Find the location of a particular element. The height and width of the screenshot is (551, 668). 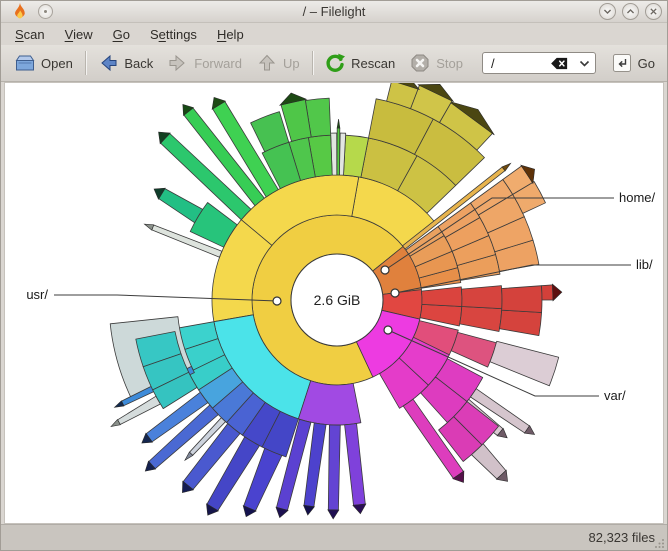

menu-help: Help is located at coordinates (230, 34).